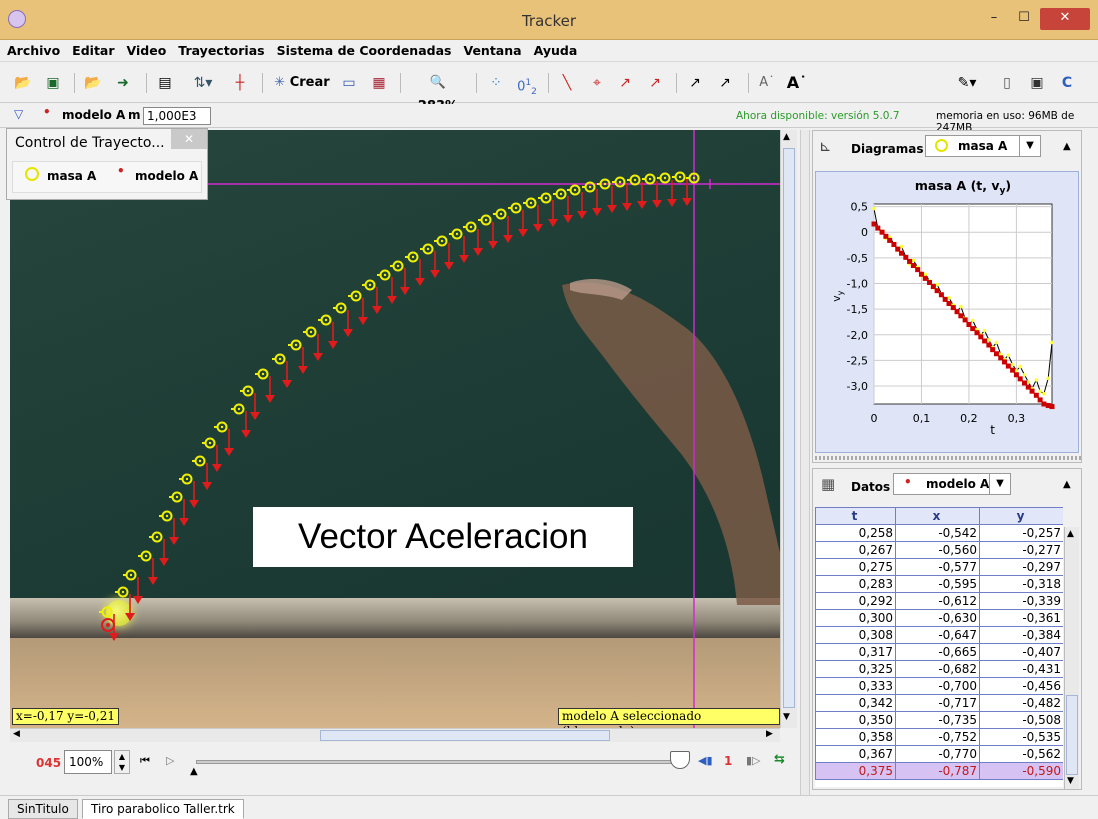  Describe the element at coordinates (189, 139) in the screenshot. I see `control-panel-close: ✕` at that location.